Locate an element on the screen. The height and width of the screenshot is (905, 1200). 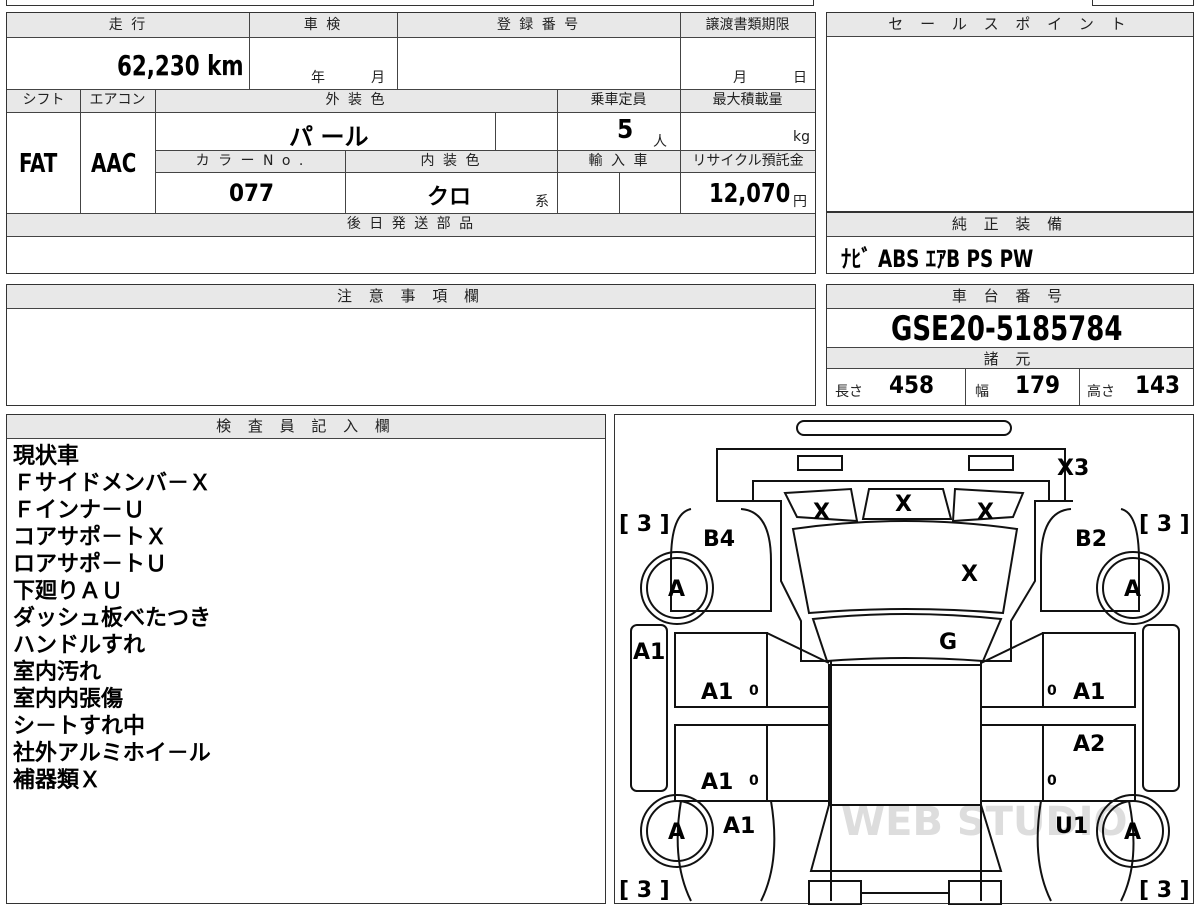
inspector-note-line: ダッシュ板べたつき is located at coordinates (112, 618).